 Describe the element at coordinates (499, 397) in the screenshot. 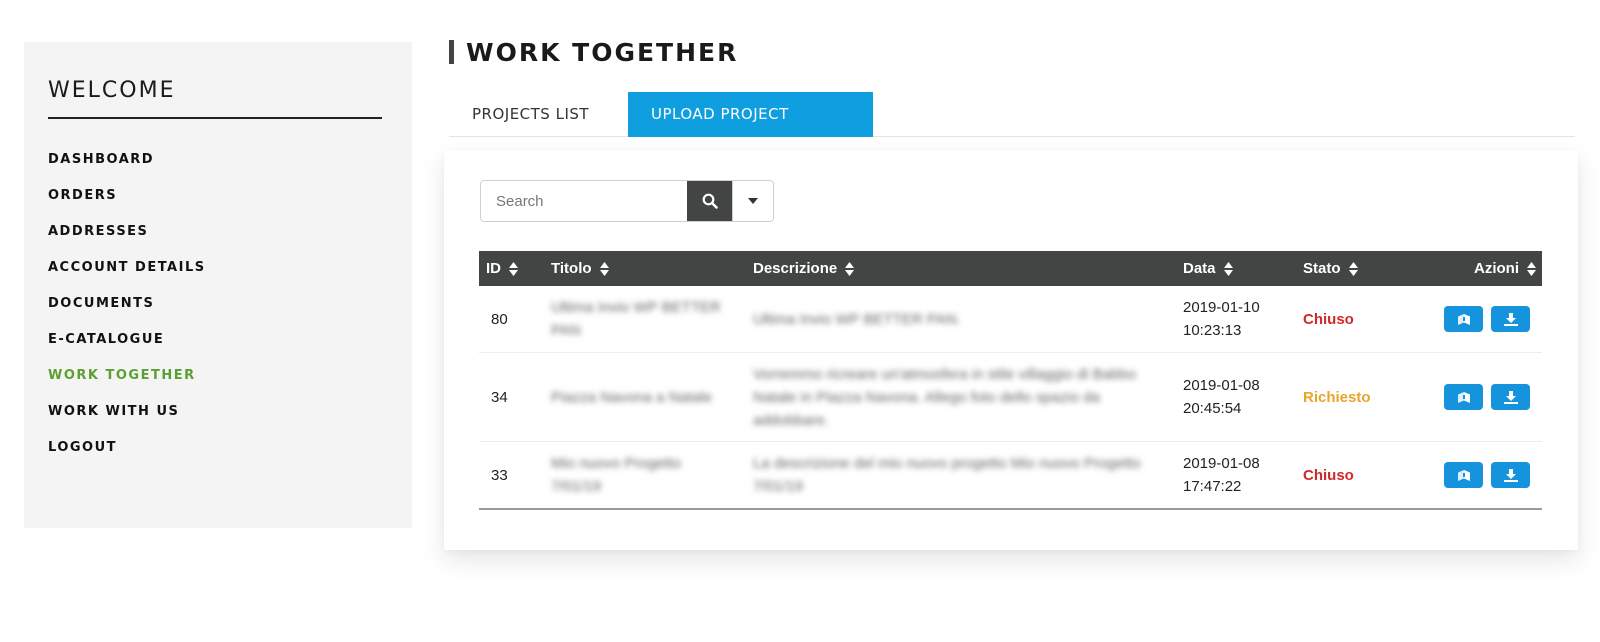

I see `cell-id: 34` at that location.